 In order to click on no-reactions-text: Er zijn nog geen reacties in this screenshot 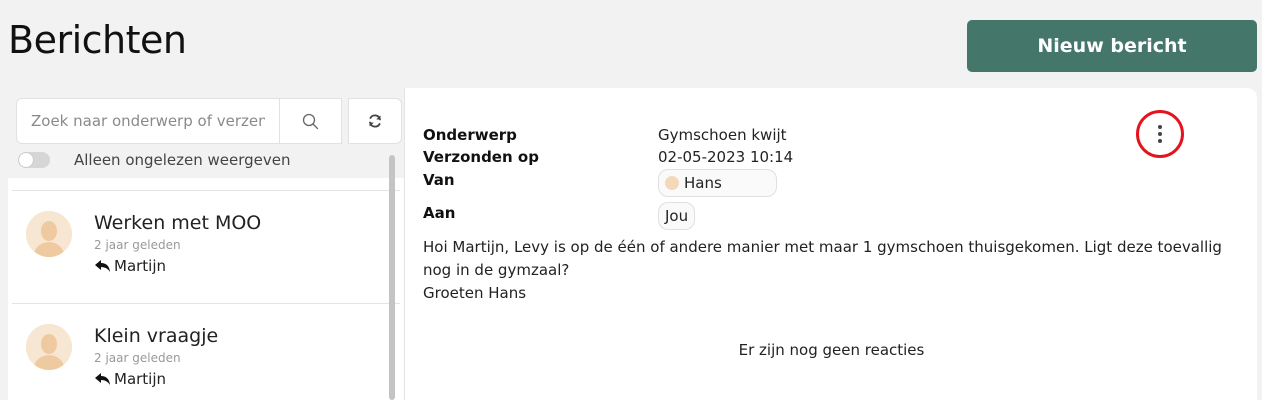, I will do `click(831, 350)`.